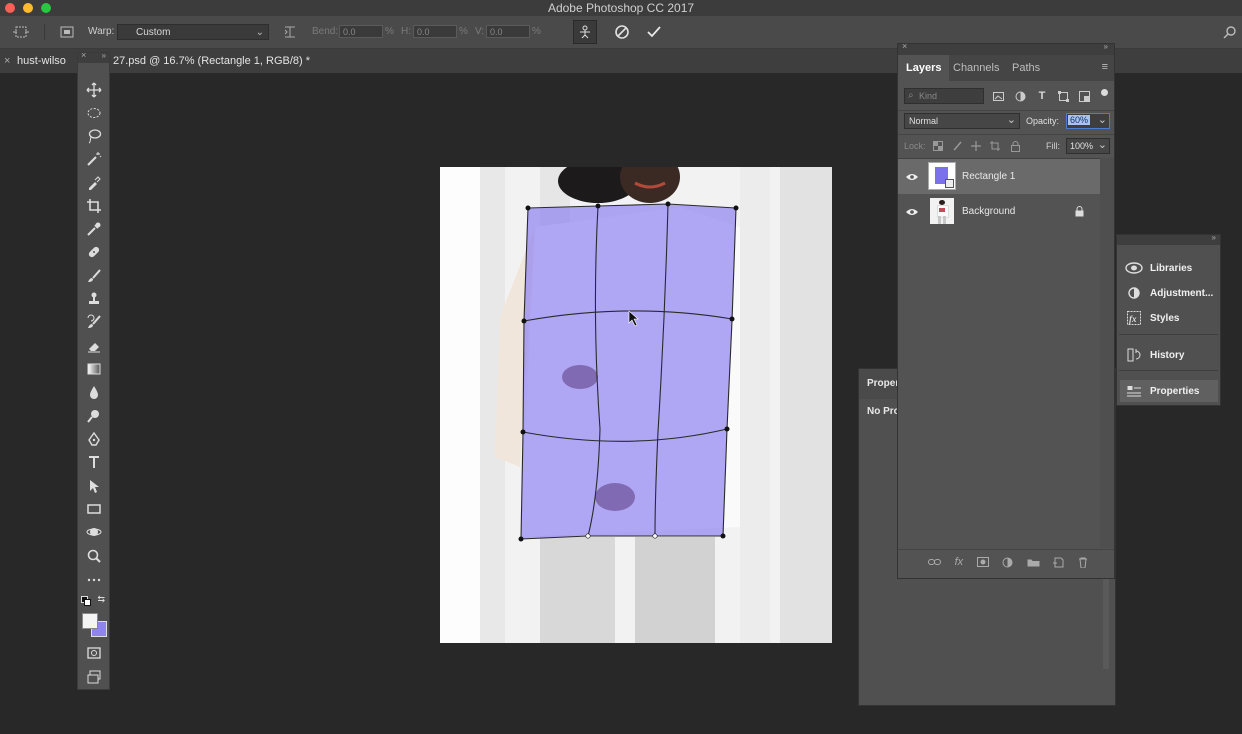 Image resolution: width=1242 pixels, height=734 pixels. I want to click on filter-smart-object-icon, so click(1084, 96).